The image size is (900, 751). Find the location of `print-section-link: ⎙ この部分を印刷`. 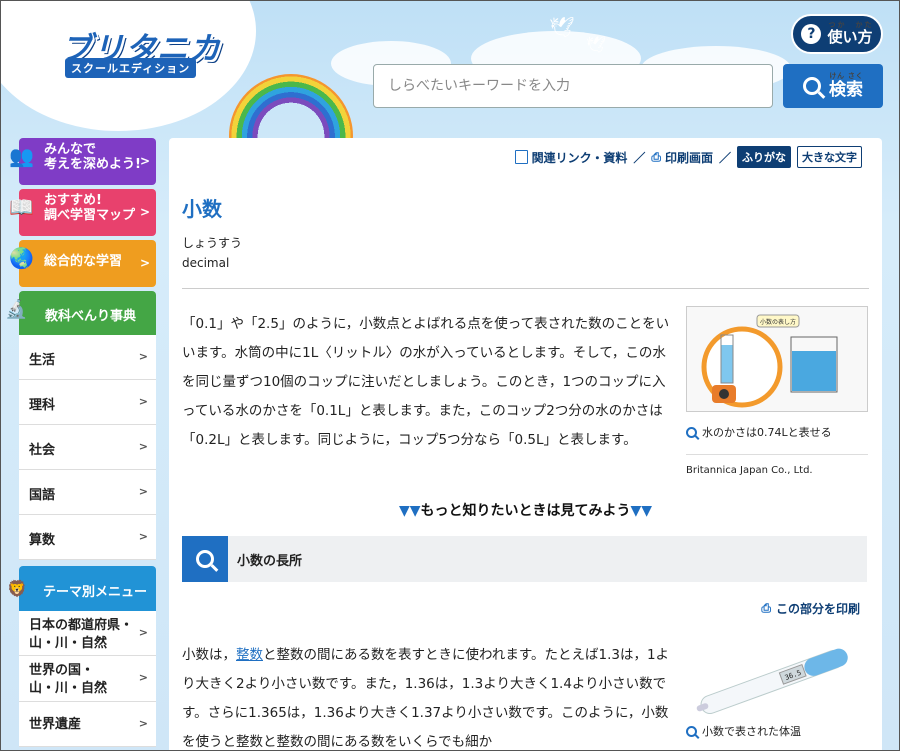

print-section-link: ⎙ この部分を印刷 is located at coordinates (810, 608).